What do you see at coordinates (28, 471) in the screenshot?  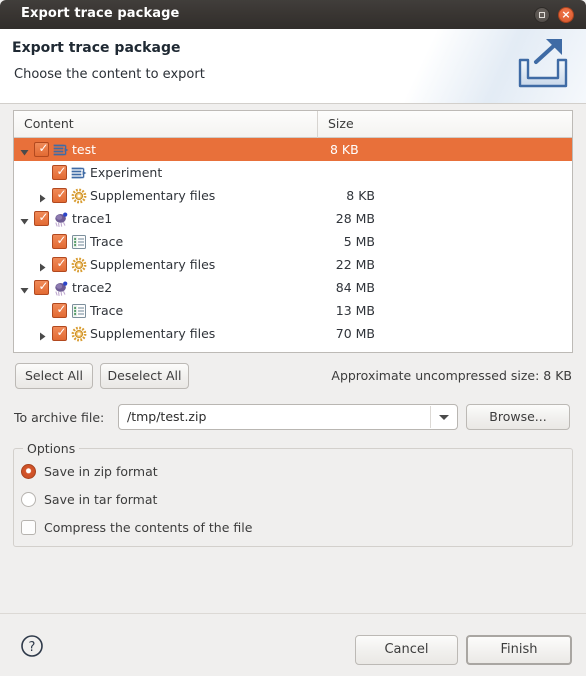 I see `radio-save-zip` at bounding box center [28, 471].